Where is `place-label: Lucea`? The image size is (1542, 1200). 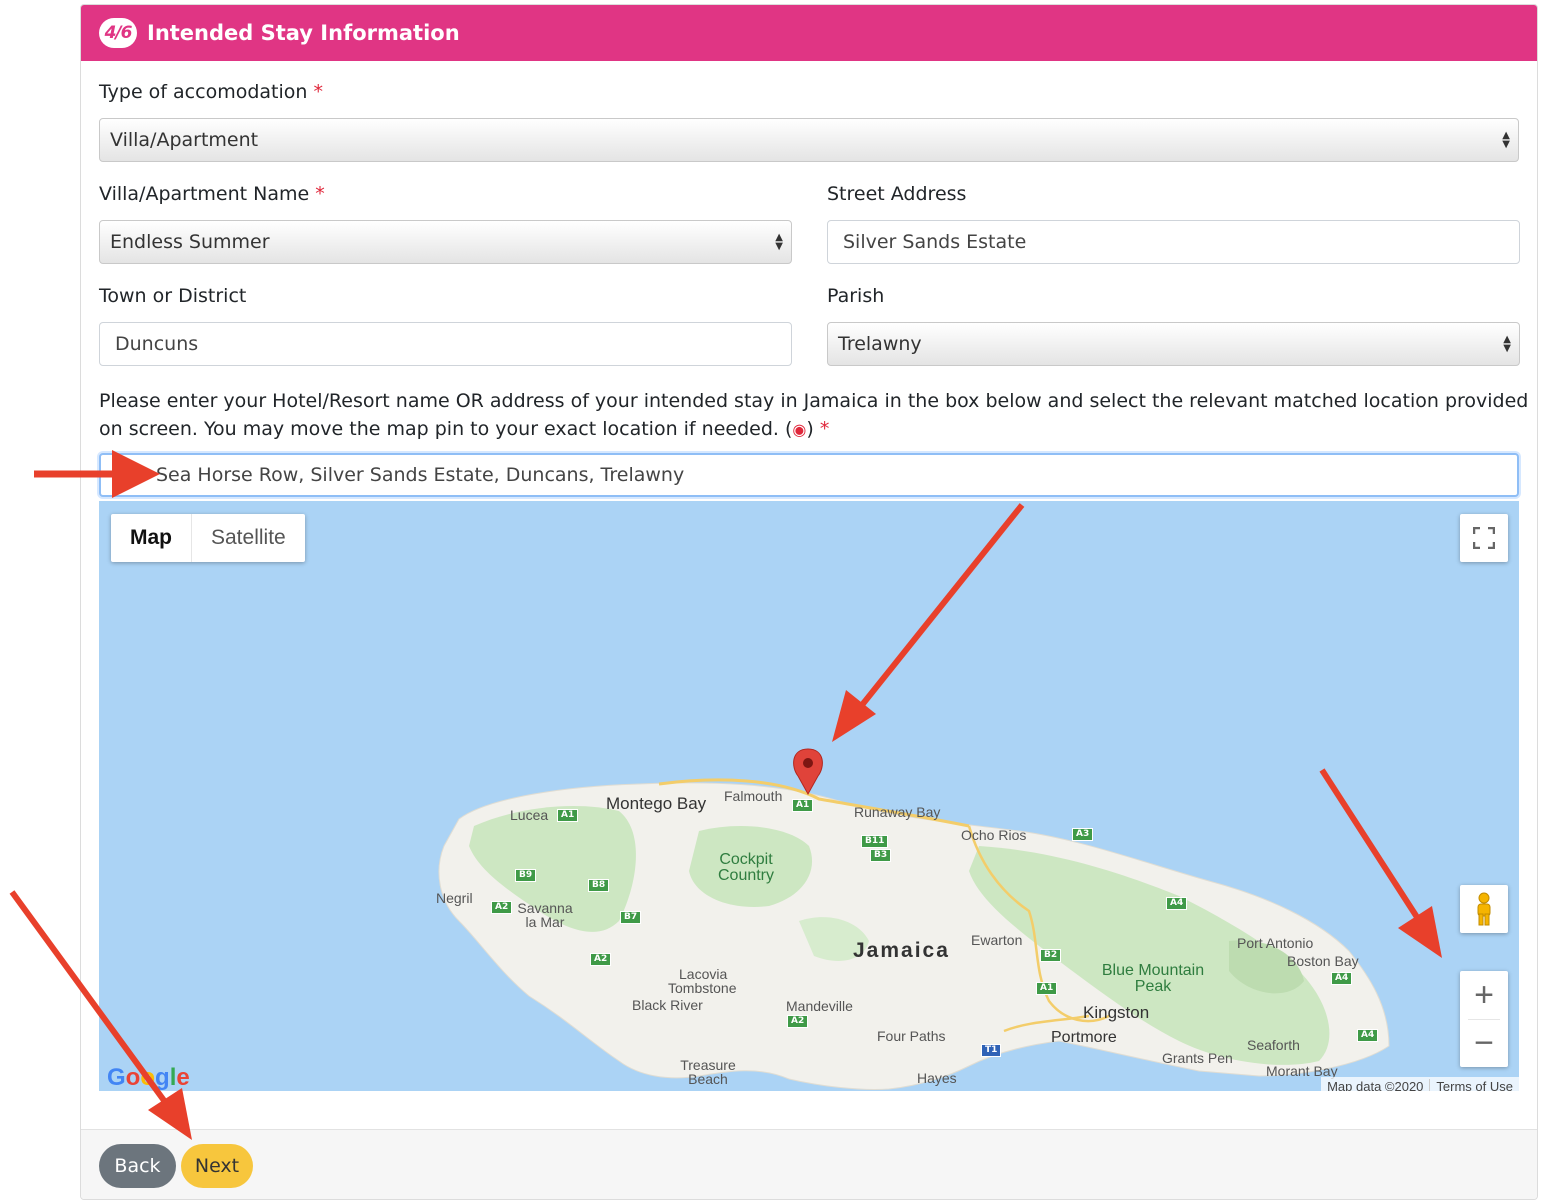 place-label: Lucea is located at coordinates (529, 815).